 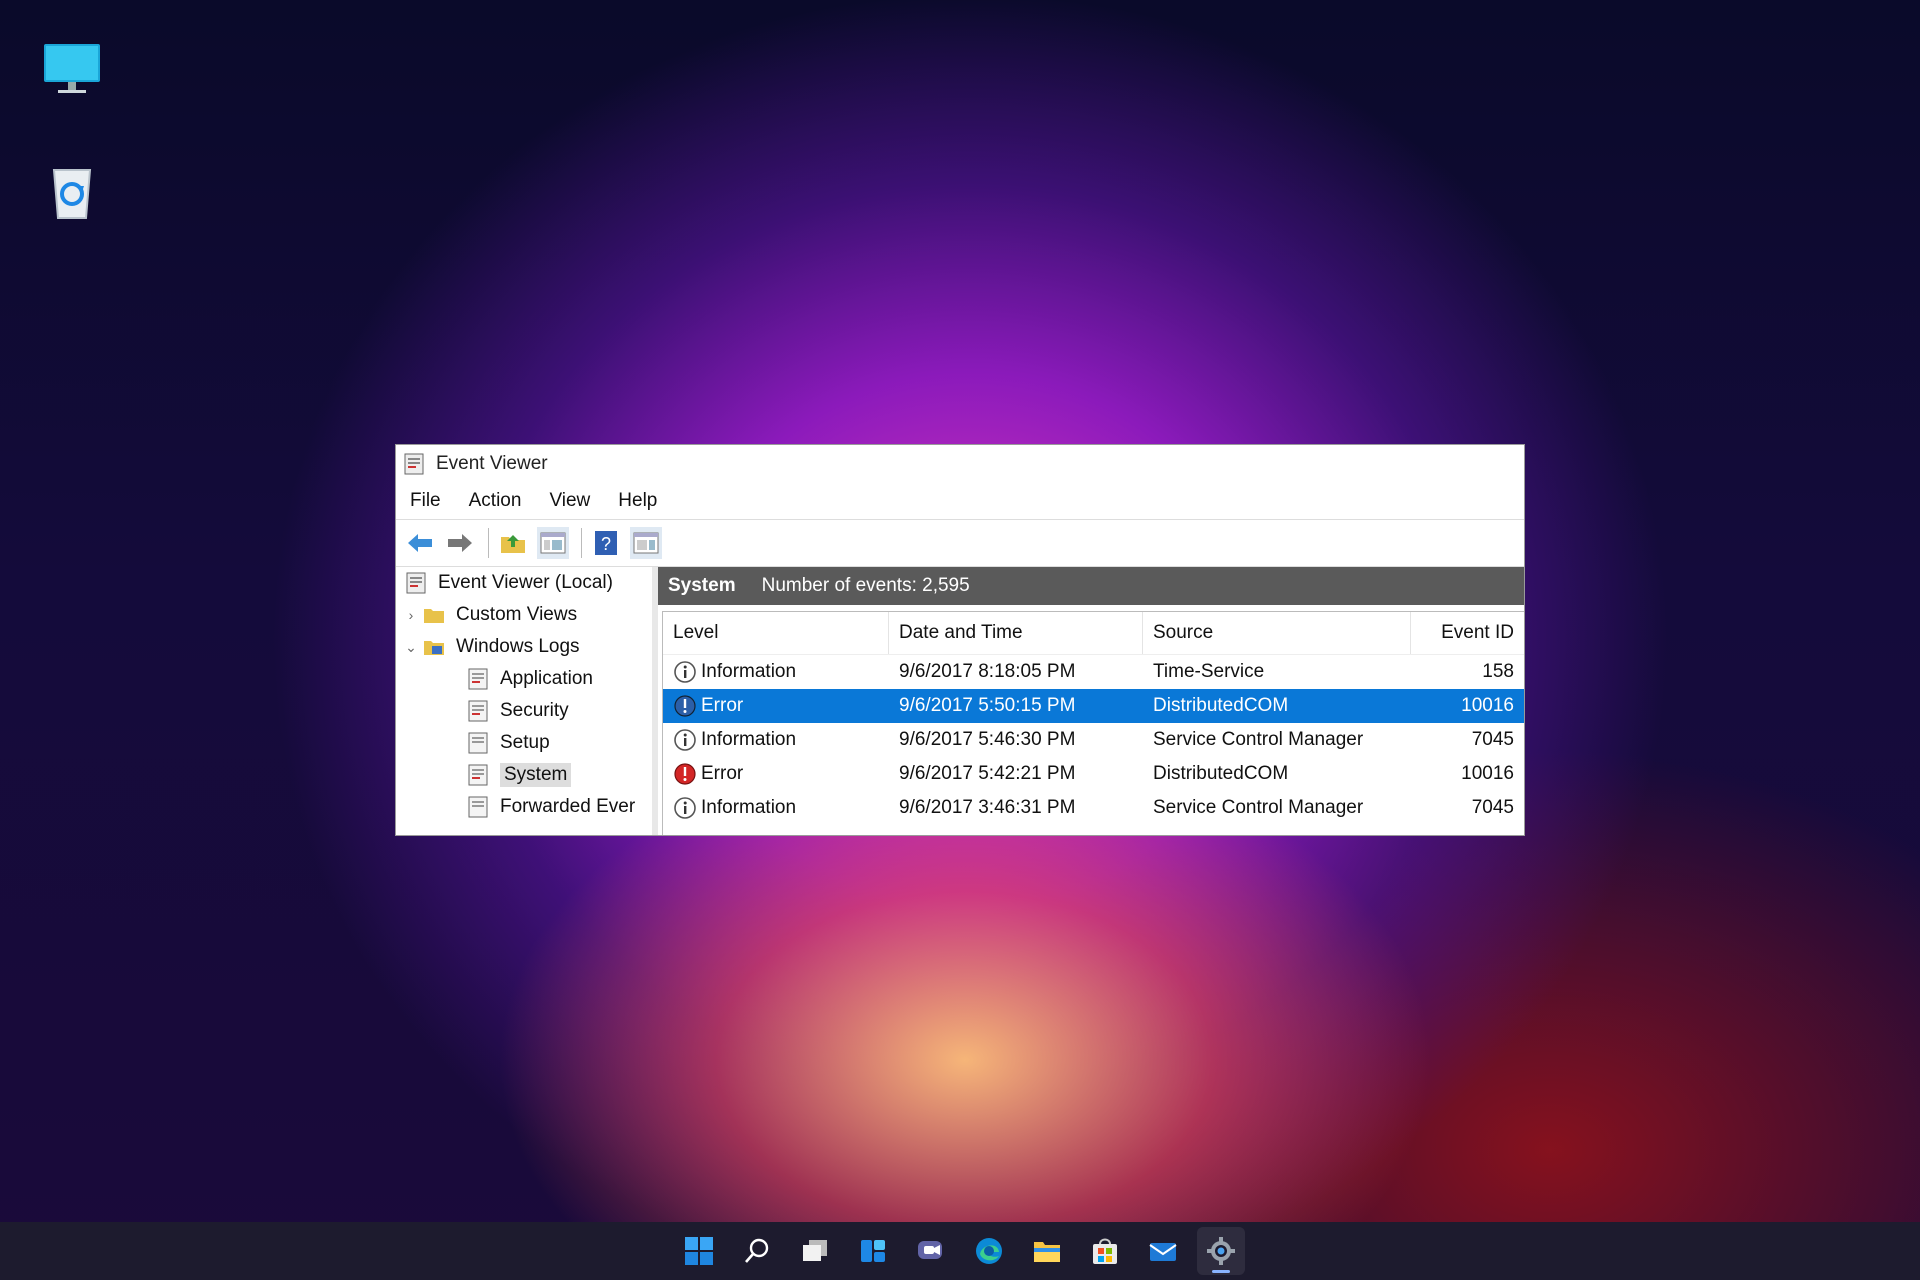 What do you see at coordinates (987, 739) in the screenshot?
I see `row-date: 9/6/2017 5:46:30 PM` at bounding box center [987, 739].